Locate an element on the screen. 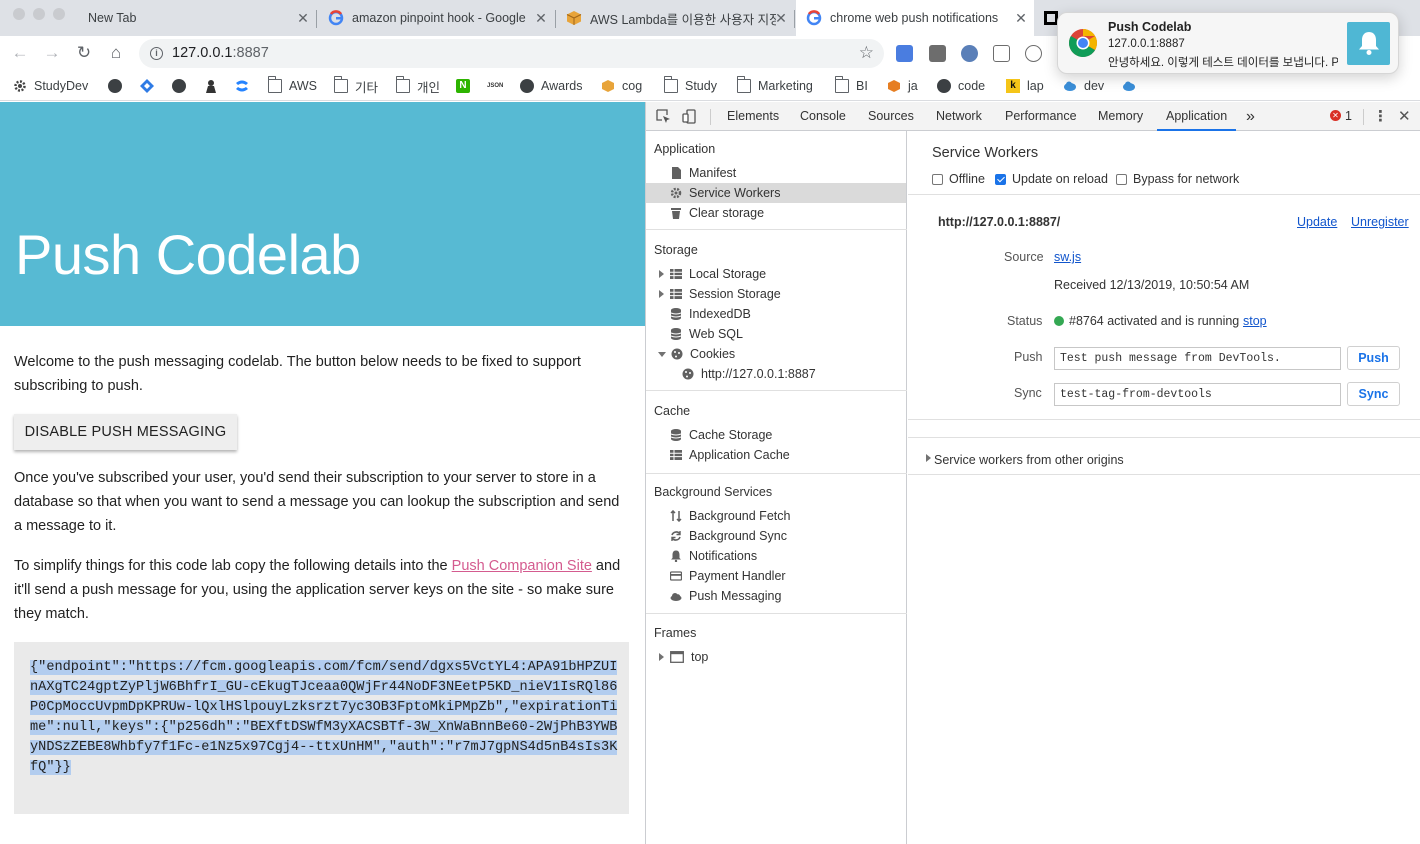 This screenshot has width=1420, height=844. bookmark-folder-marketing: Marketing is located at coordinates (774, 85).